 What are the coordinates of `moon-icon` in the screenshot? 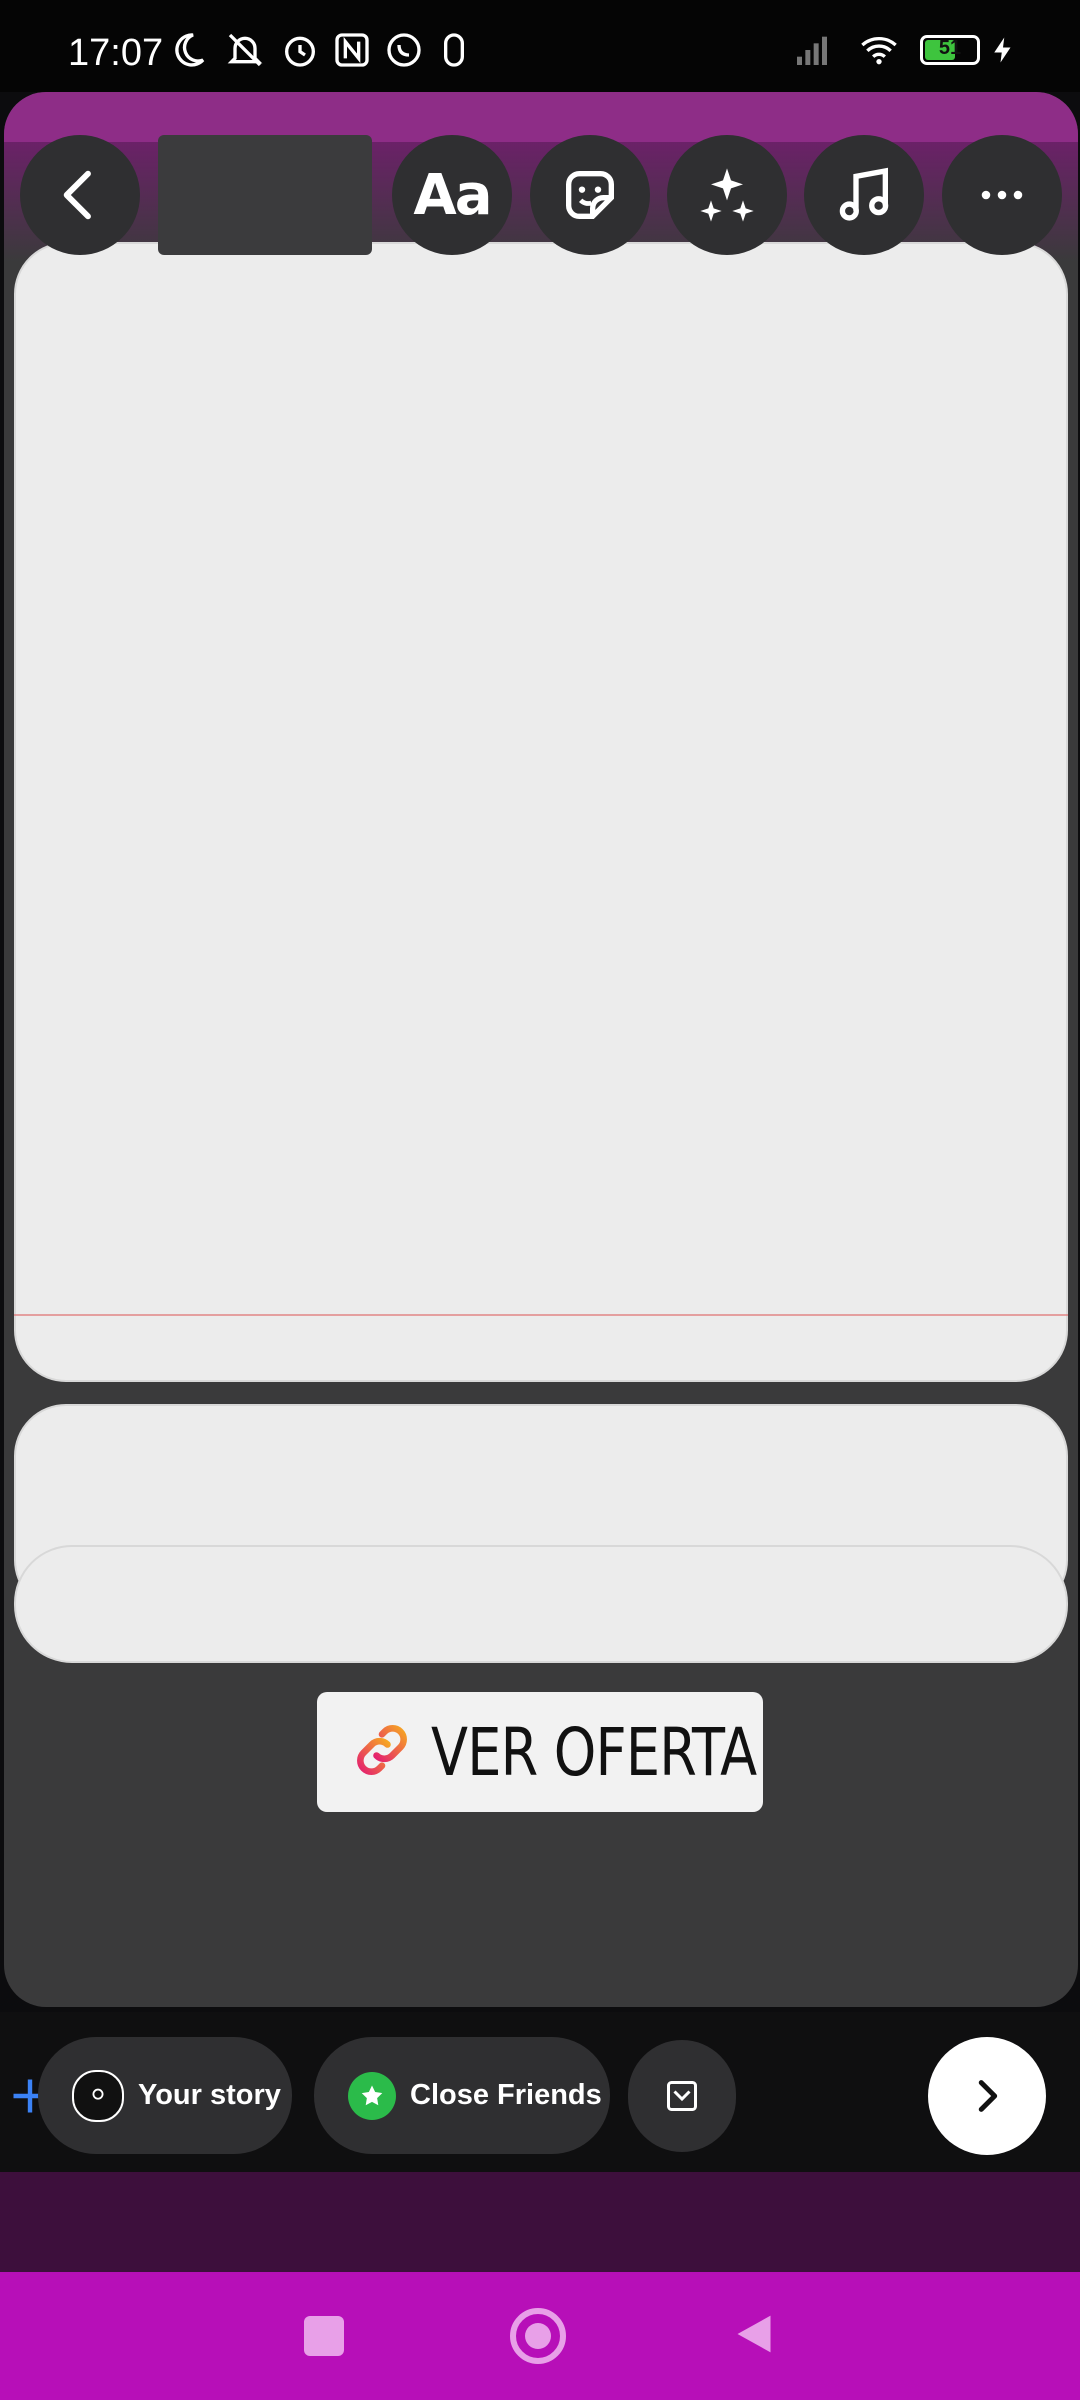 It's located at (188, 50).